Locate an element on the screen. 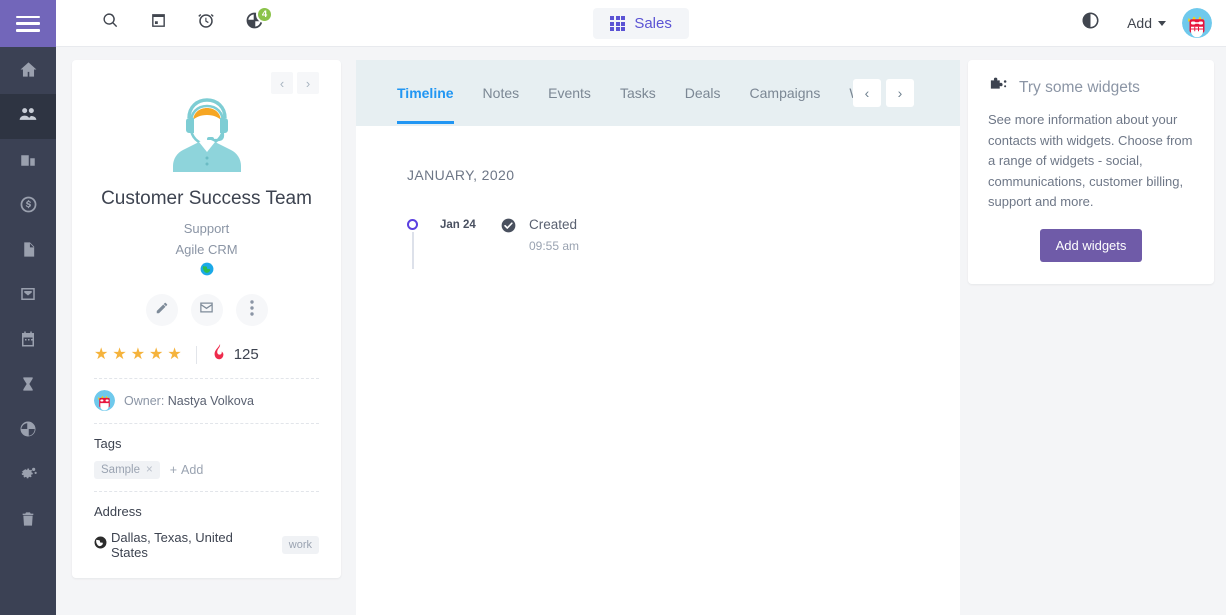  send-email-button is located at coordinates (206, 310).